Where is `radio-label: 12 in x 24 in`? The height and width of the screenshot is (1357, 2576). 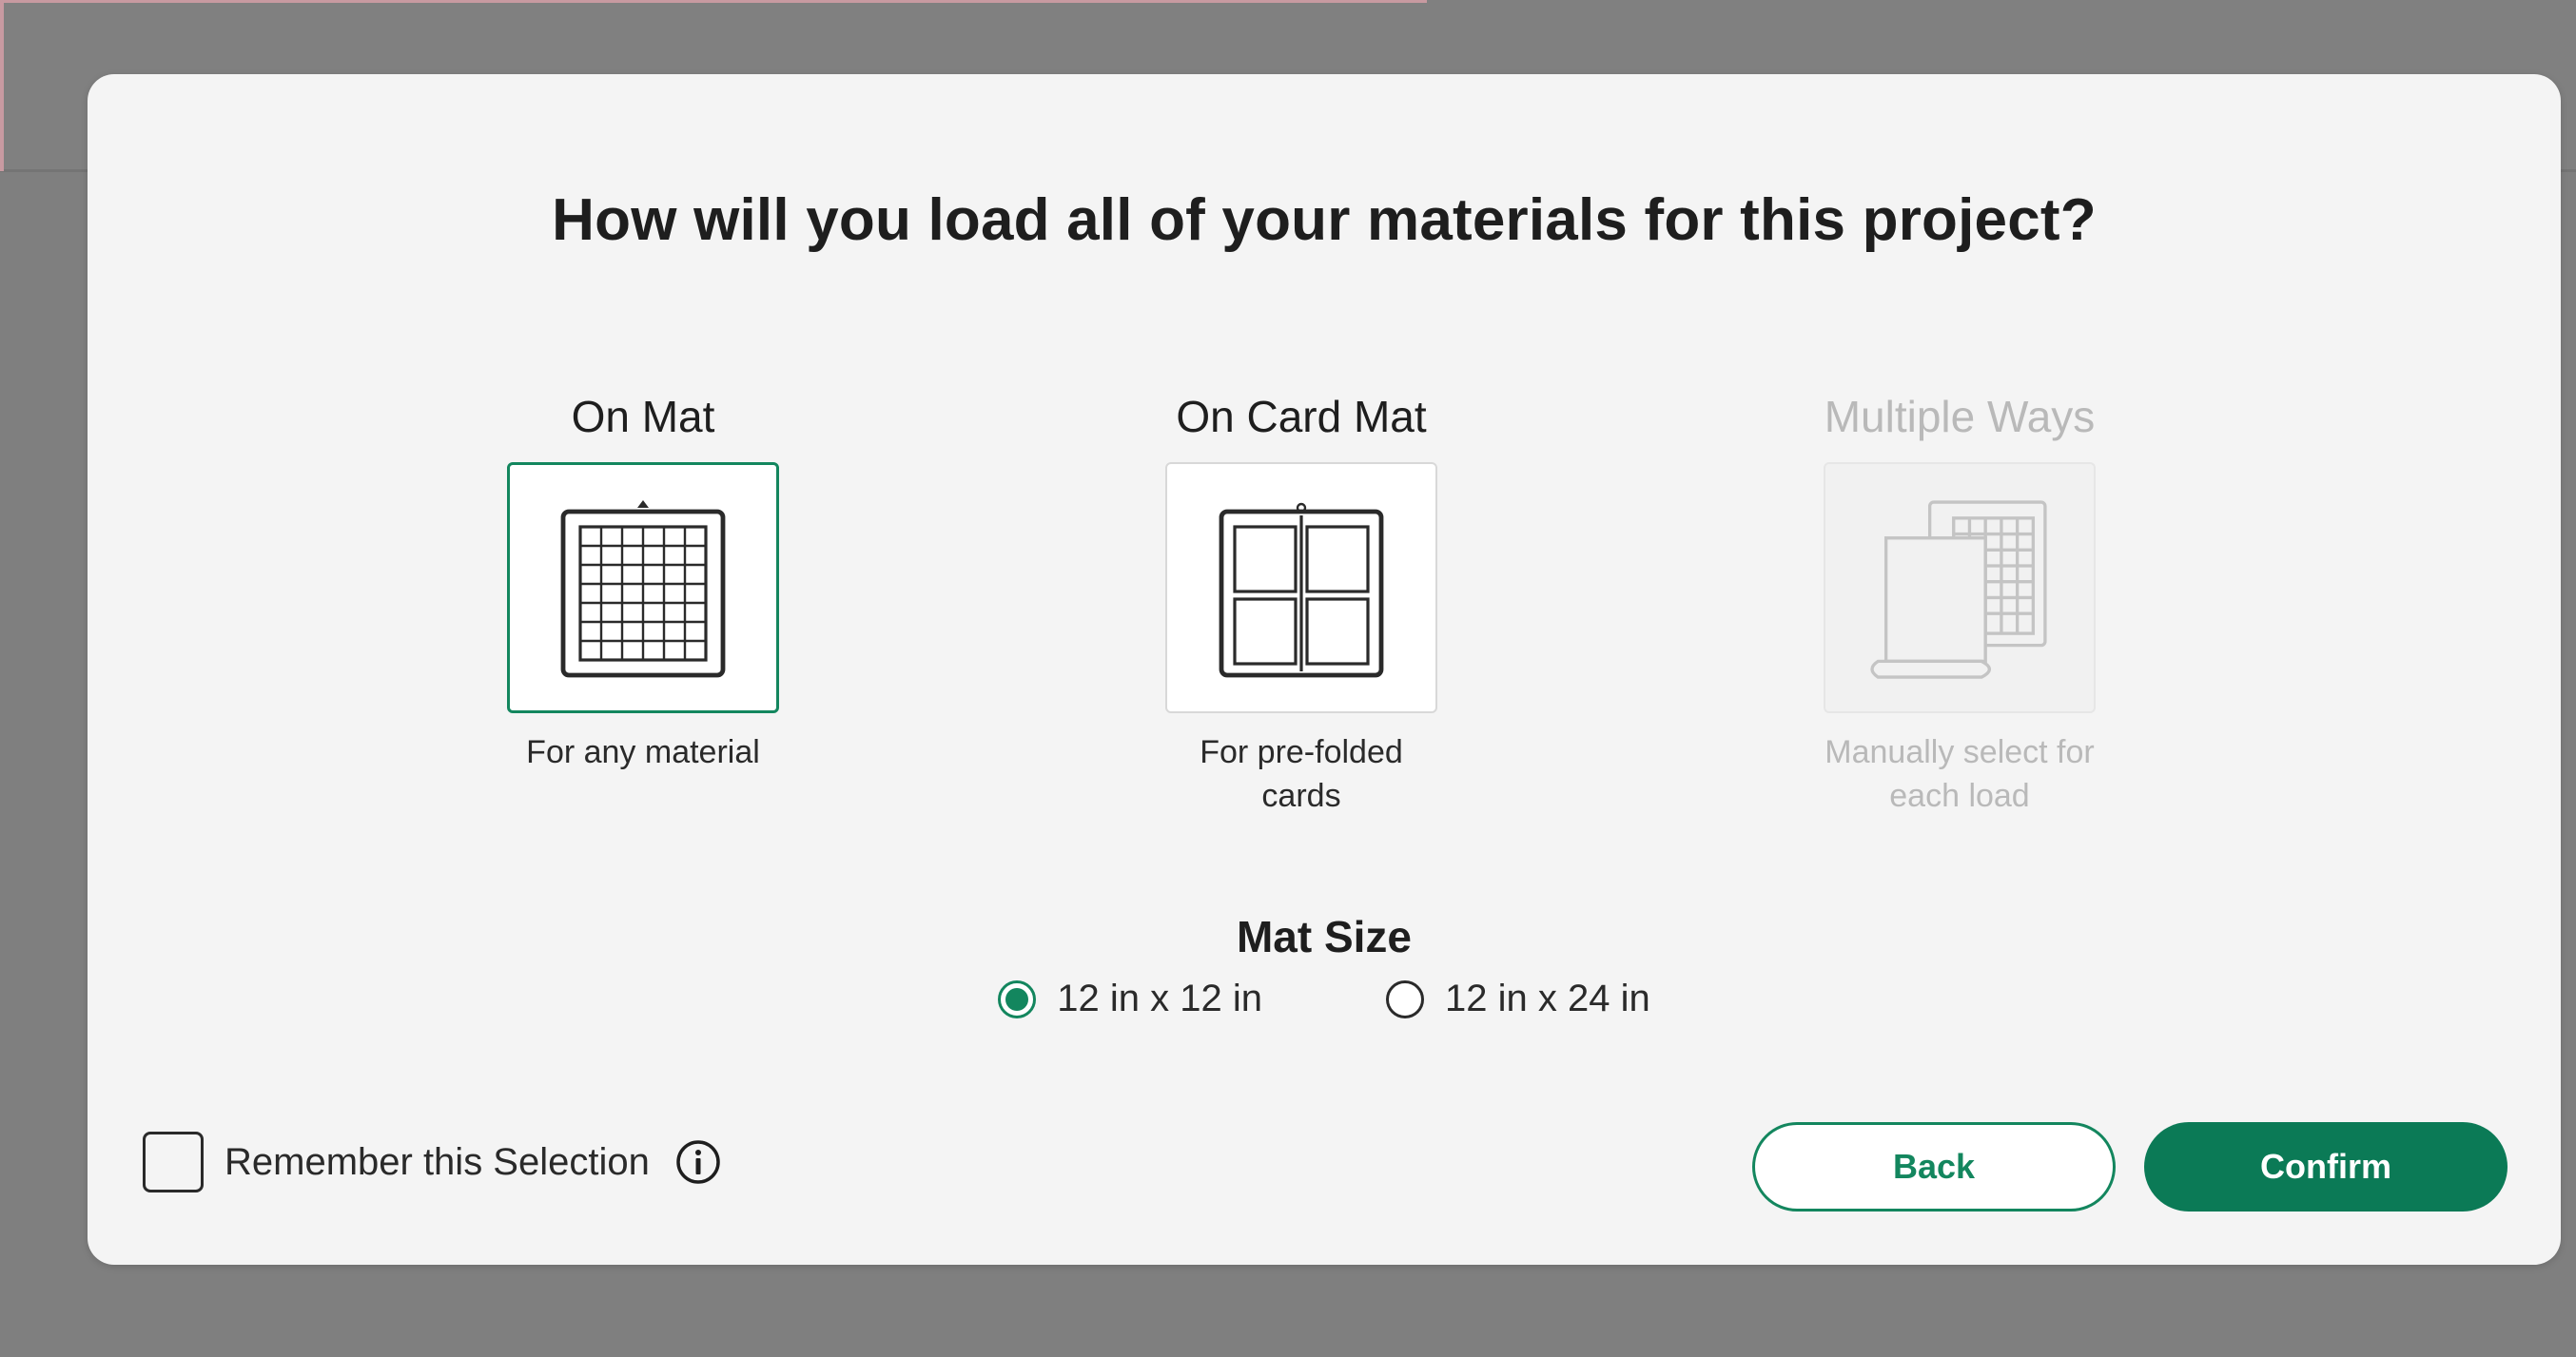
radio-label: 12 in x 24 in is located at coordinates (1548, 998).